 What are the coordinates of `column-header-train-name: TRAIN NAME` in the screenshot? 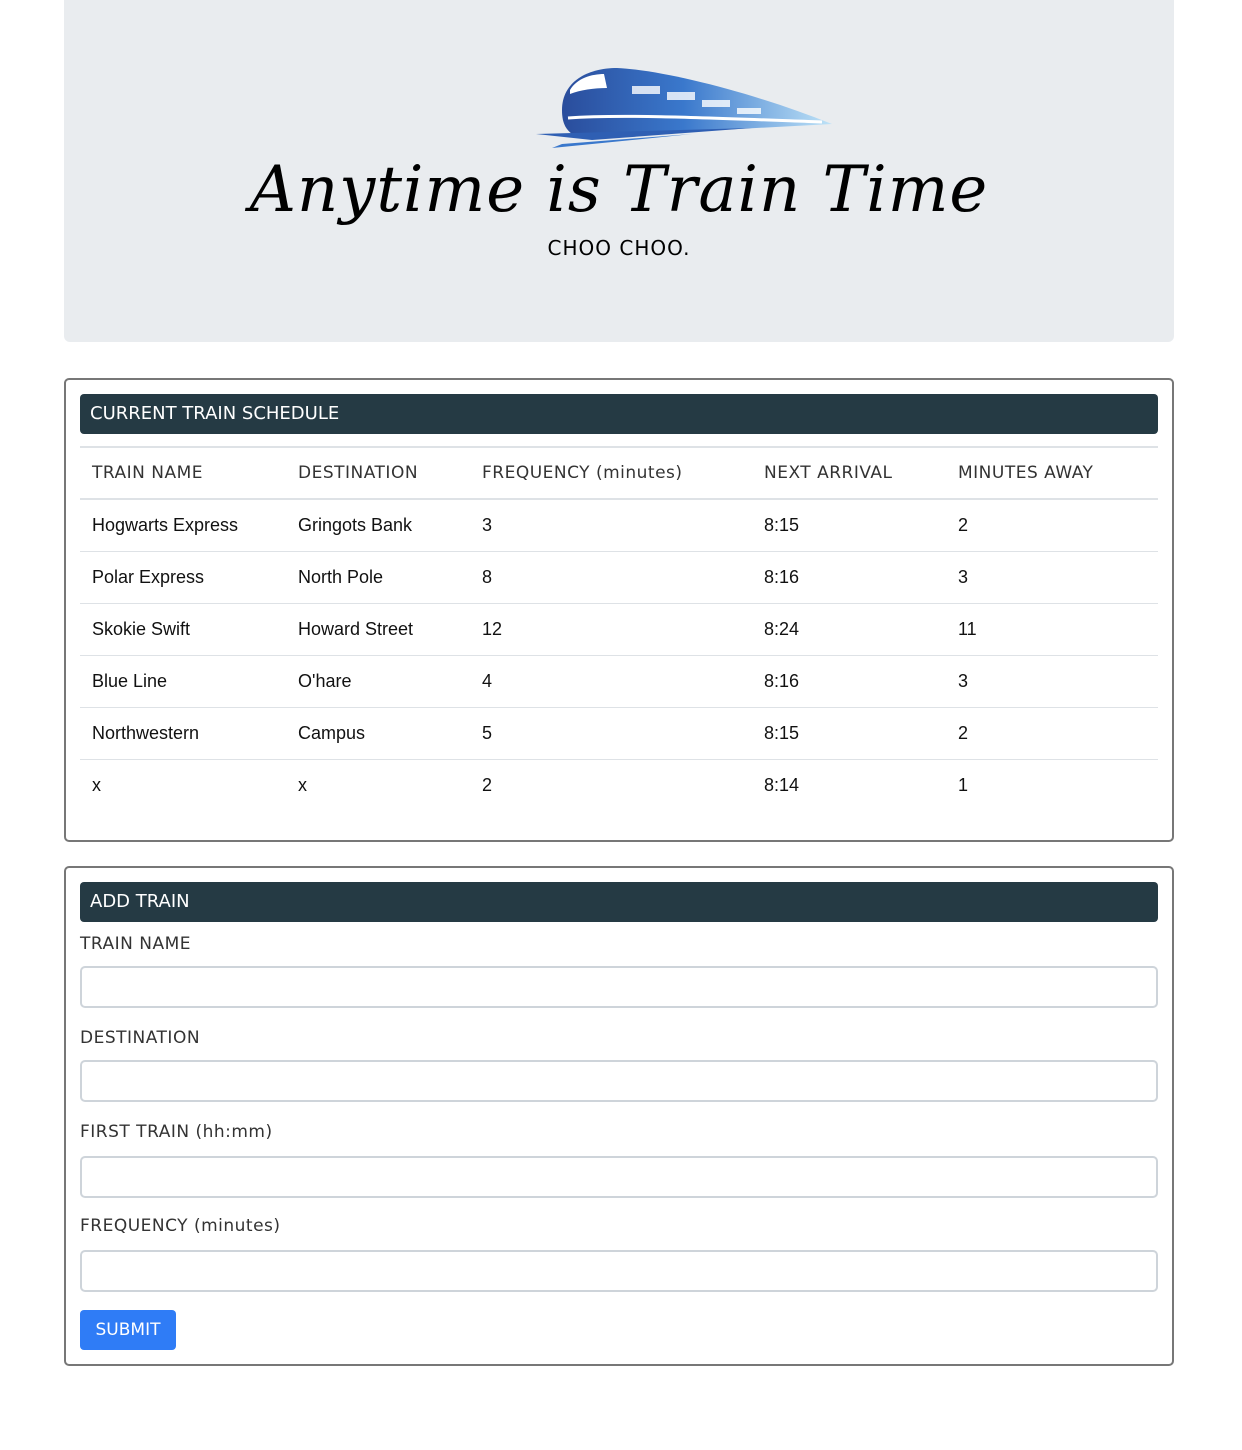 It's located at (183, 473).